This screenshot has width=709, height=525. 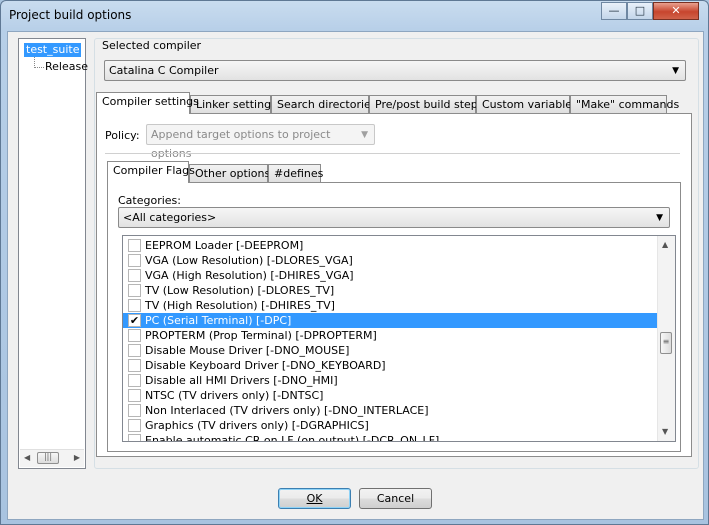 I want to click on list-item: EEPROM Loader [-DEEPROM], so click(x=390, y=245).